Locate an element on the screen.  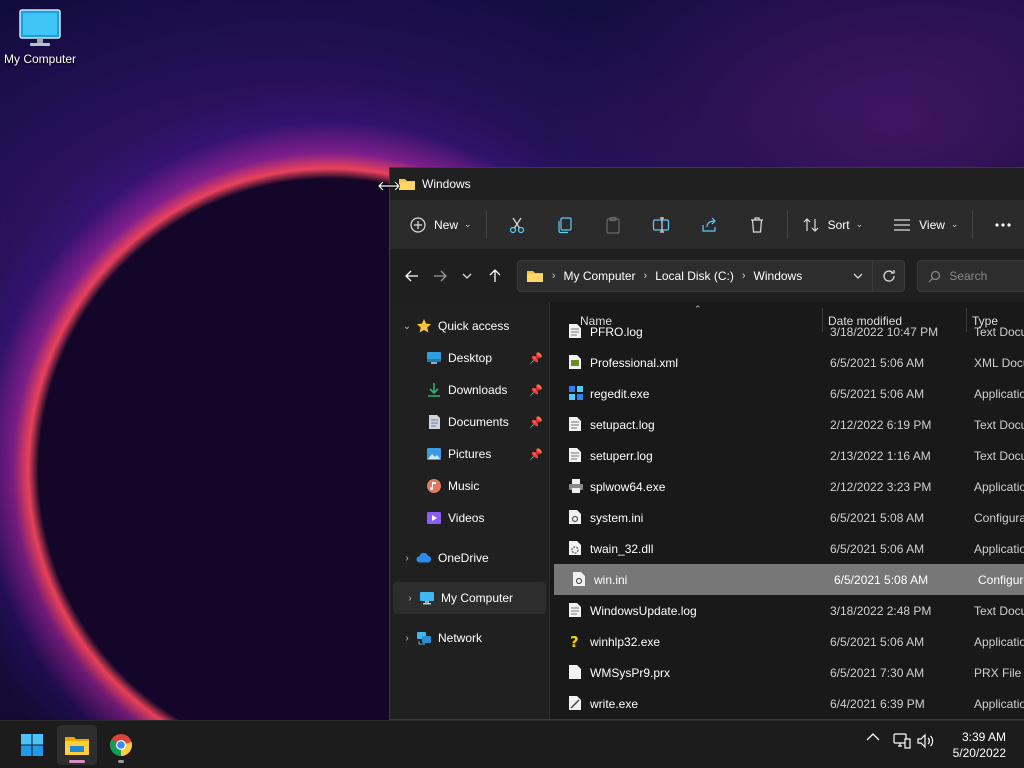
nav-label: Documents is located at coordinates (478, 422).